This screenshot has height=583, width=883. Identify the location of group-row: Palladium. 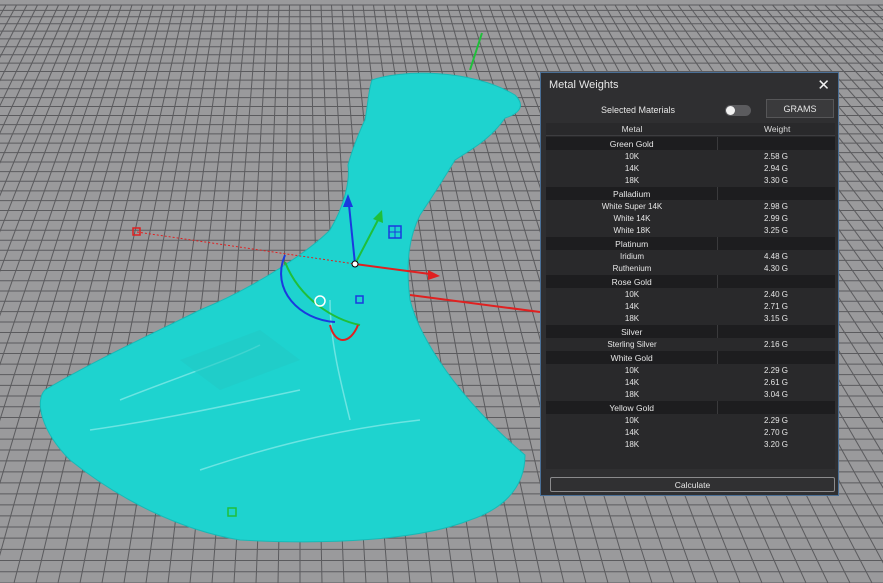
(690, 193).